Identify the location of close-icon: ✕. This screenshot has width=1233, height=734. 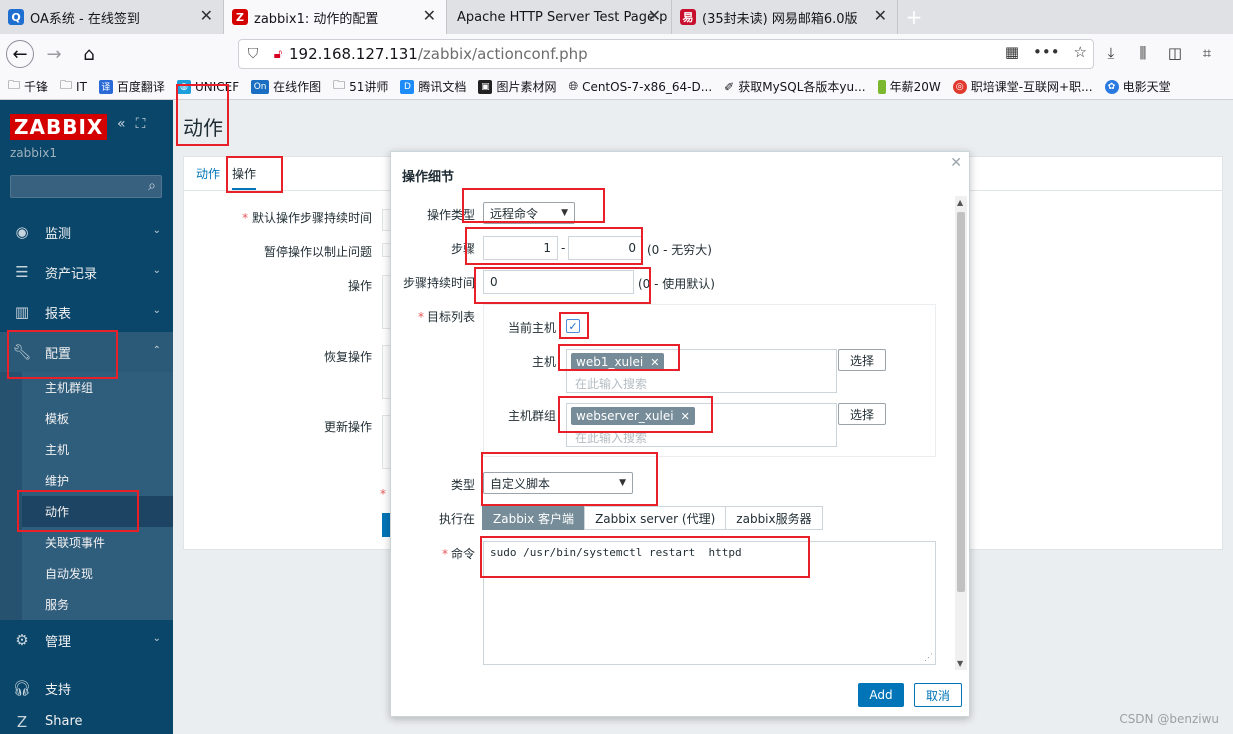
(956, 163).